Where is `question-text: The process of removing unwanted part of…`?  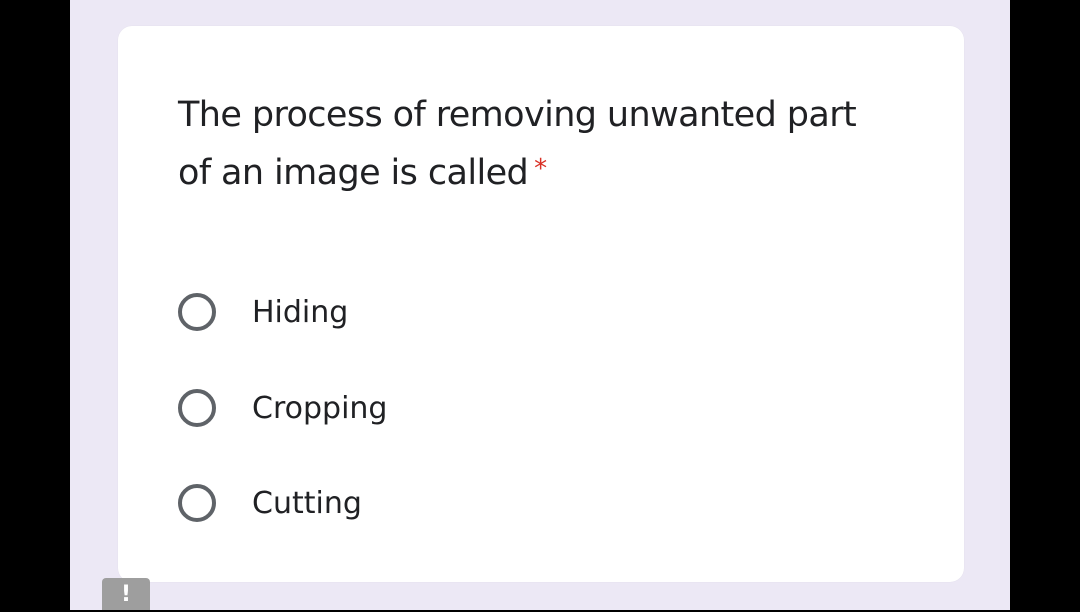 question-text: The process of removing unwanted part of… is located at coordinates (517, 144).